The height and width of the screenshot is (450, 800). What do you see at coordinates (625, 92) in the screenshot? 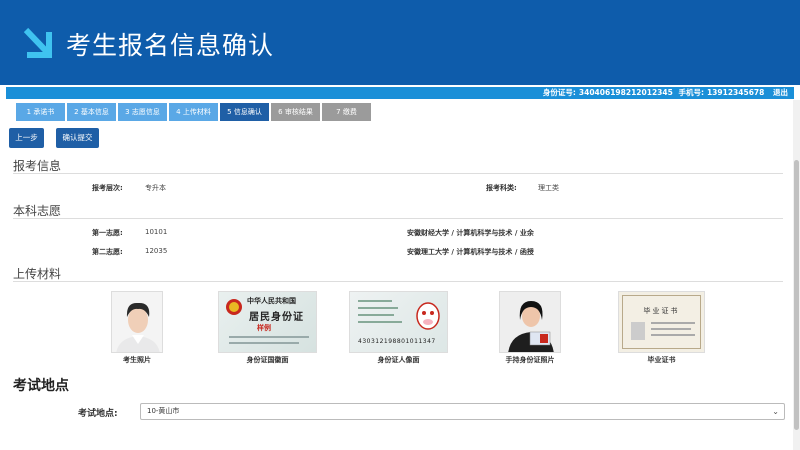
I see `id-value: 340406198212012345` at bounding box center [625, 92].